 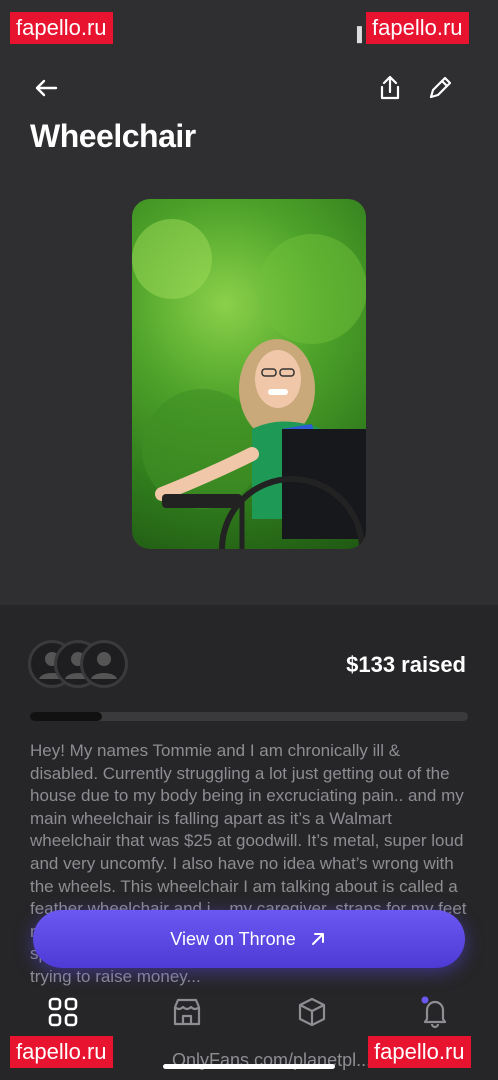 What do you see at coordinates (233, 938) in the screenshot?
I see `view-on-throne-label: View on Throne` at bounding box center [233, 938].